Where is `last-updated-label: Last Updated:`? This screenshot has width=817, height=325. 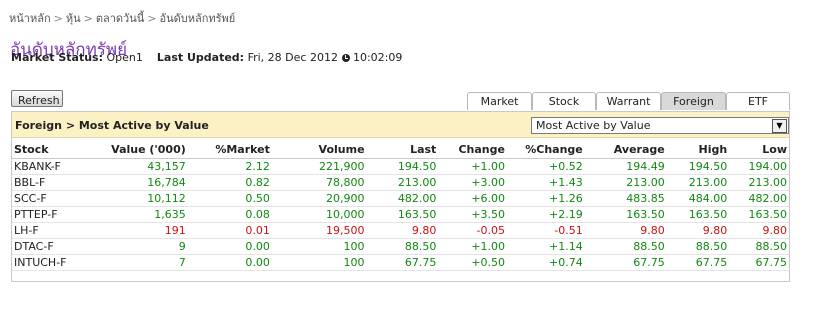
last-updated-label: Last Updated: is located at coordinates (200, 57).